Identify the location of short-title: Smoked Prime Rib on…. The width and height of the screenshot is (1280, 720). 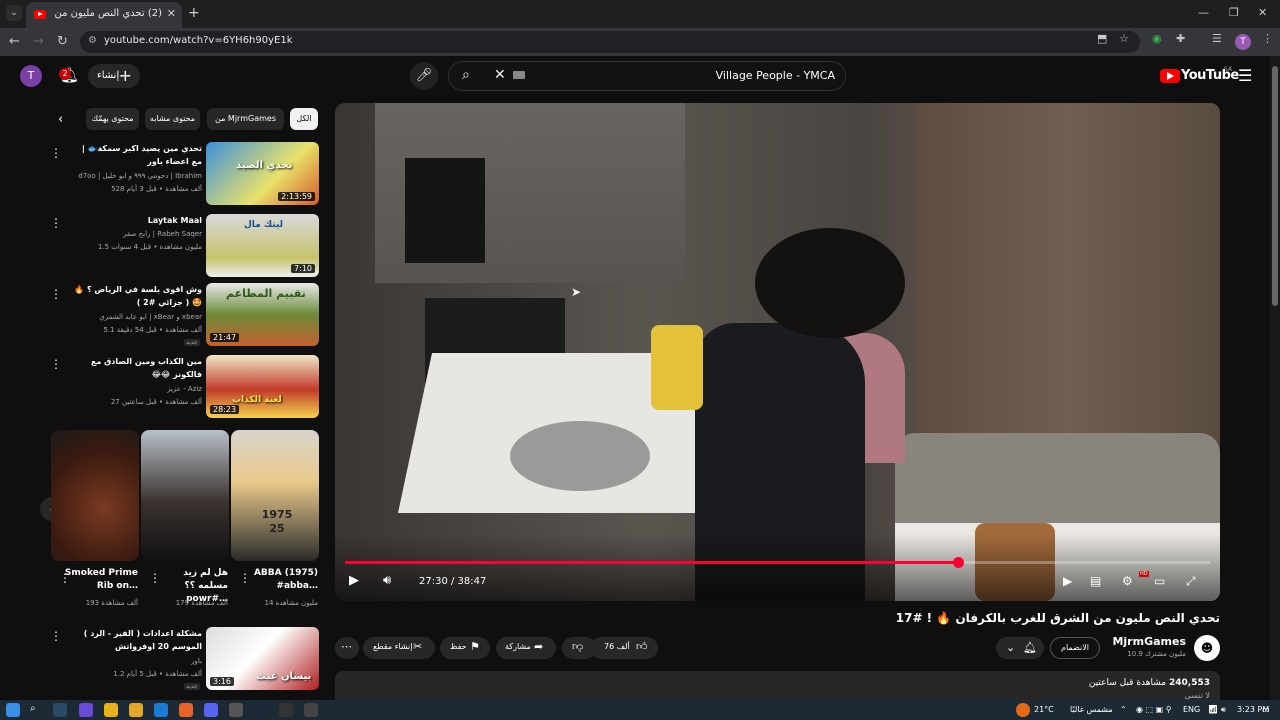
(100, 580).